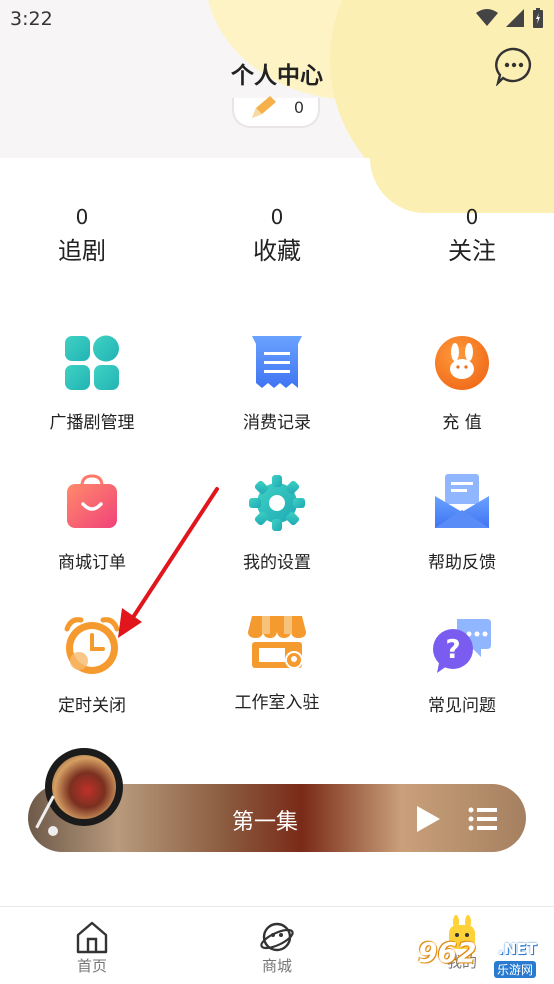  Describe the element at coordinates (462, 563) in the screenshot. I see `menu-label: 帮助反馈` at that location.